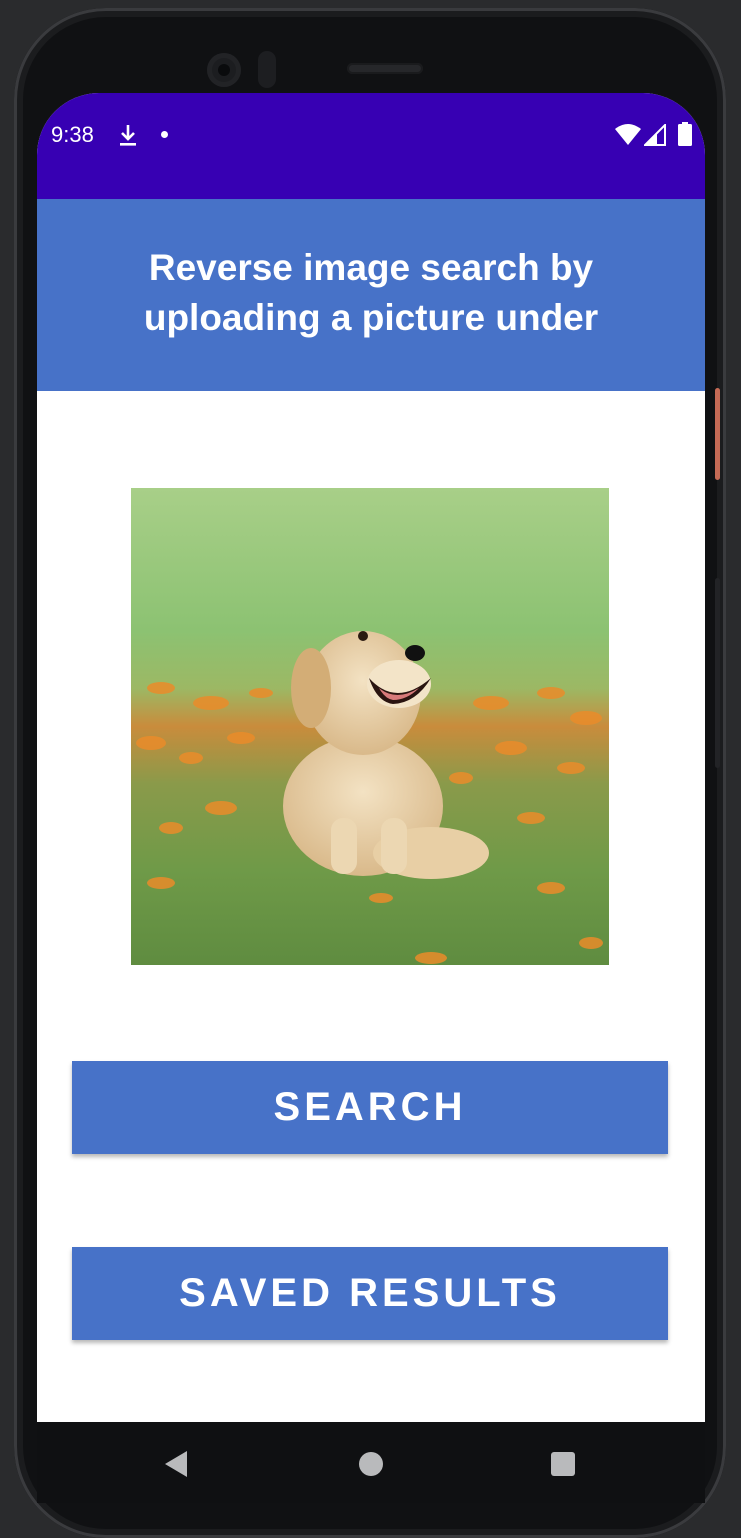  What do you see at coordinates (685, 134) in the screenshot?
I see `battery-icon` at bounding box center [685, 134].